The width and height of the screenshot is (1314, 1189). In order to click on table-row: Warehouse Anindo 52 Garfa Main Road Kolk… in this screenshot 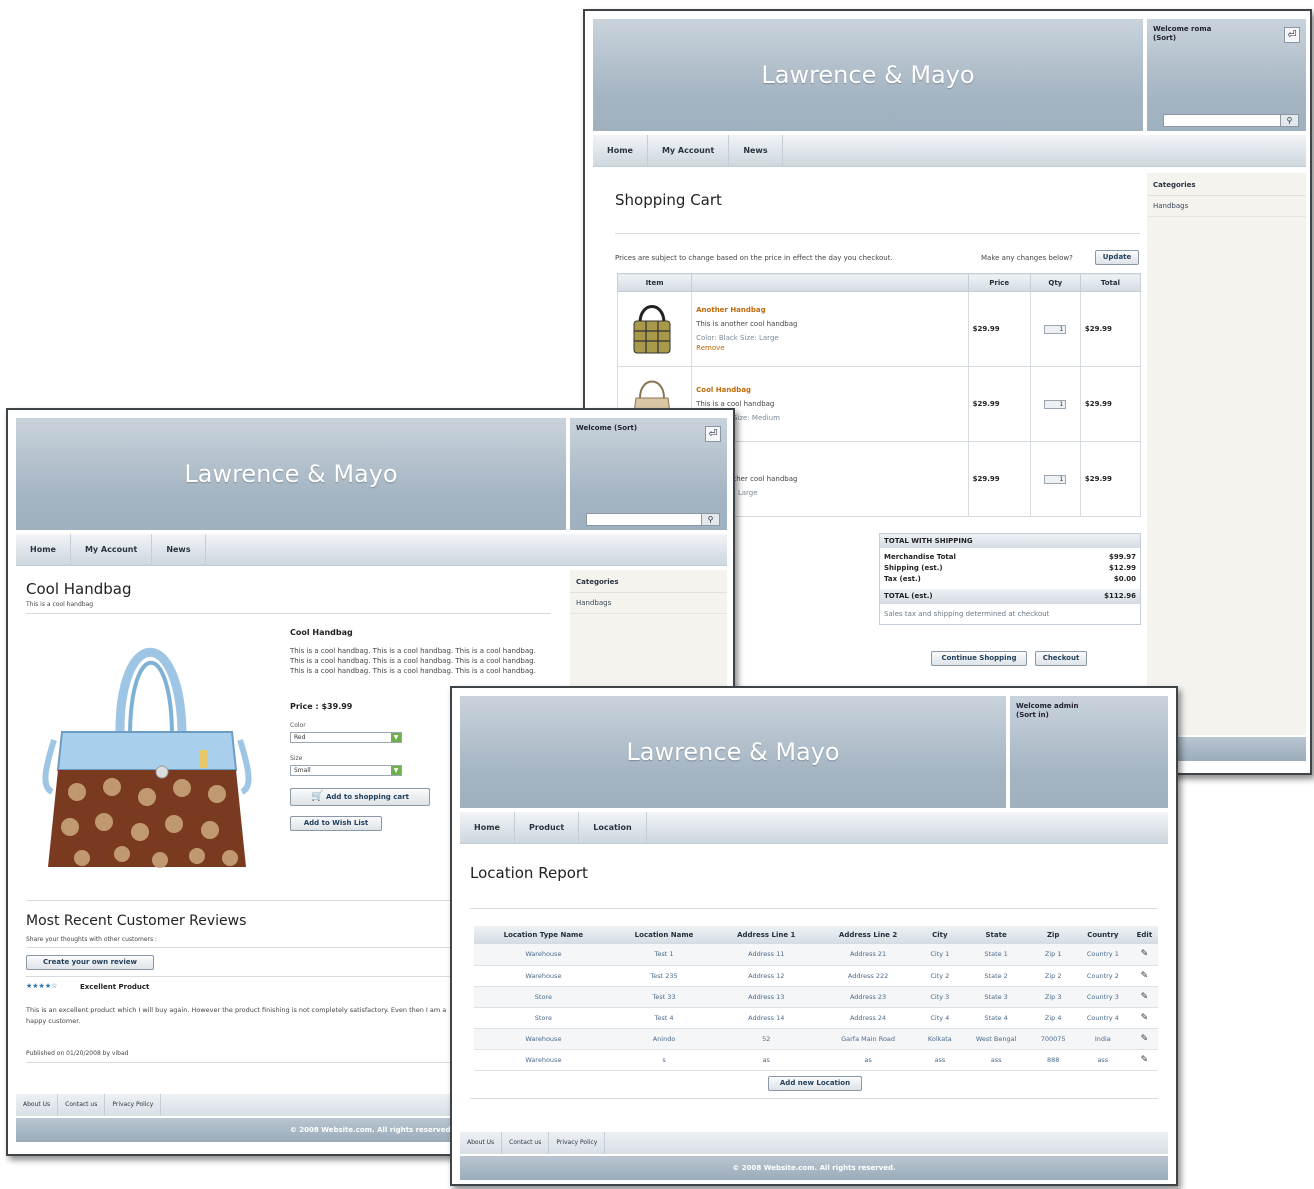, I will do `click(816, 1039)`.